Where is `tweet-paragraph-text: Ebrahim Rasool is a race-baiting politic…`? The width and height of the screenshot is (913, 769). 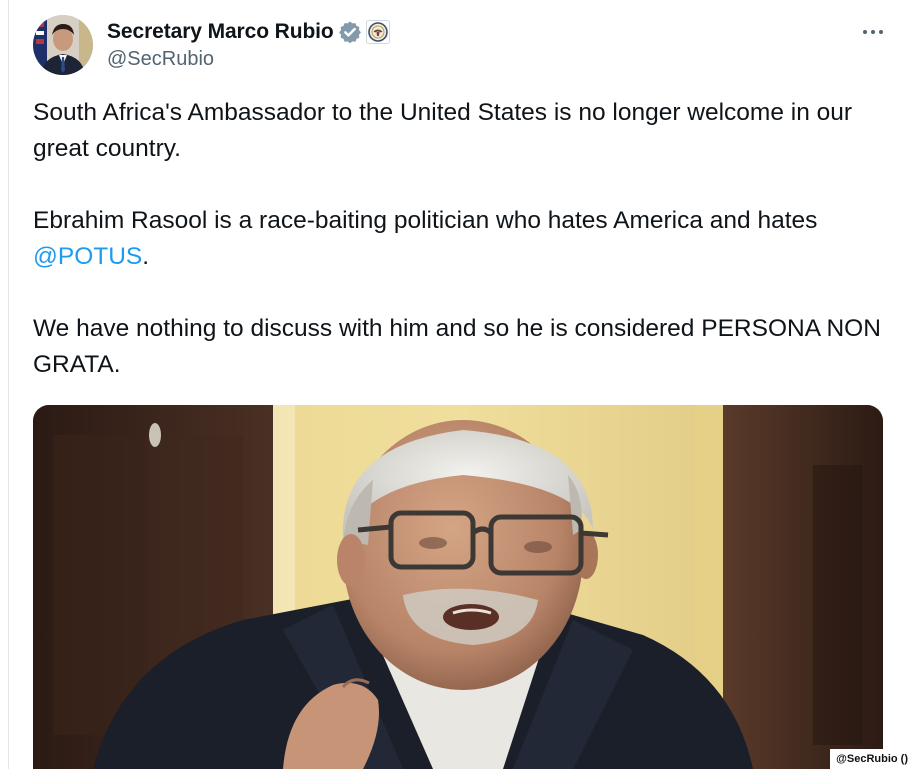 tweet-paragraph-text: Ebrahim Rasool is a race-baiting politic… is located at coordinates (425, 220).